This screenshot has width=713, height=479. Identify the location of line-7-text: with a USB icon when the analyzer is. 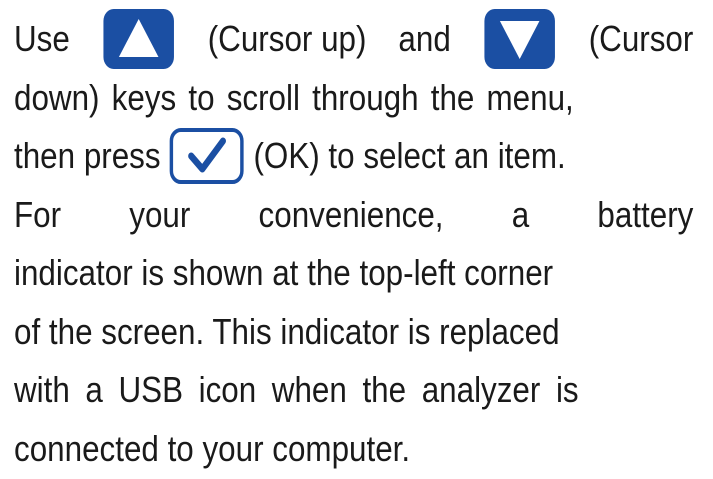
(296, 389).